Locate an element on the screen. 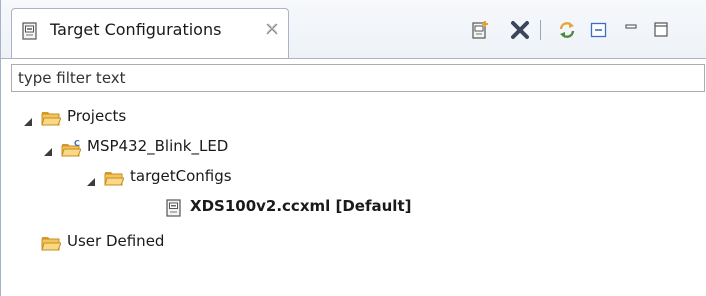  close-x-icon is located at coordinates (272, 29).